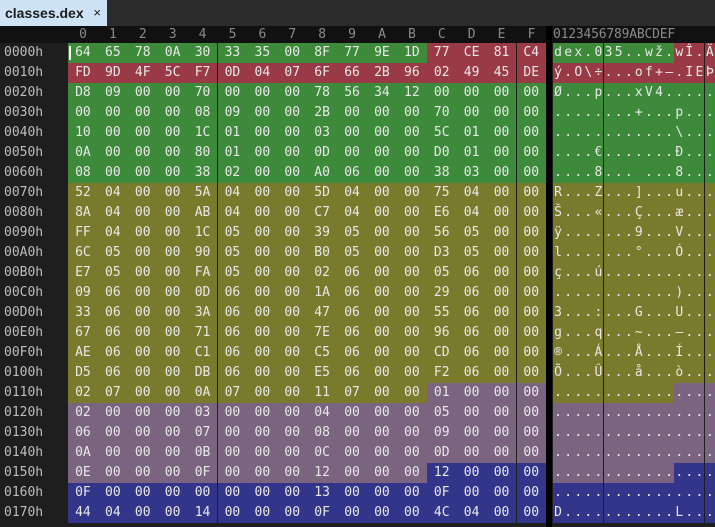  Describe the element at coordinates (598, 373) in the screenshot. I see `ascii-char: Û` at that location.